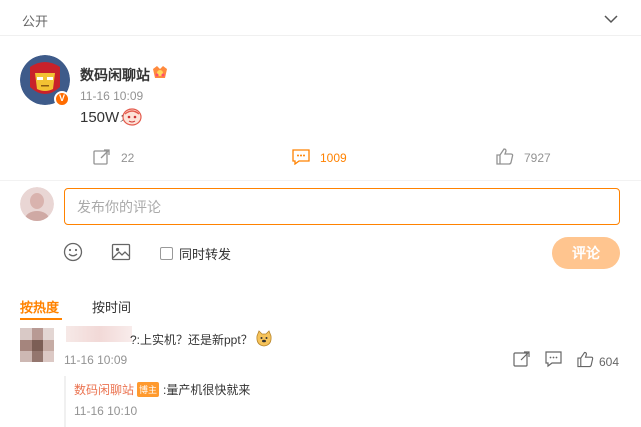 Image resolution: width=641 pixels, height=427 pixels. I want to click on repost-count: 22, so click(128, 158).